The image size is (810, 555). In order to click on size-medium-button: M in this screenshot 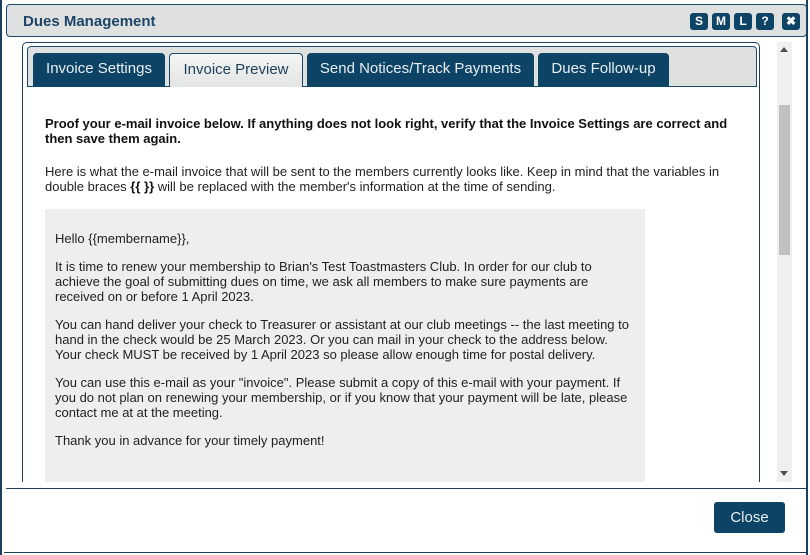, I will do `click(721, 21)`.